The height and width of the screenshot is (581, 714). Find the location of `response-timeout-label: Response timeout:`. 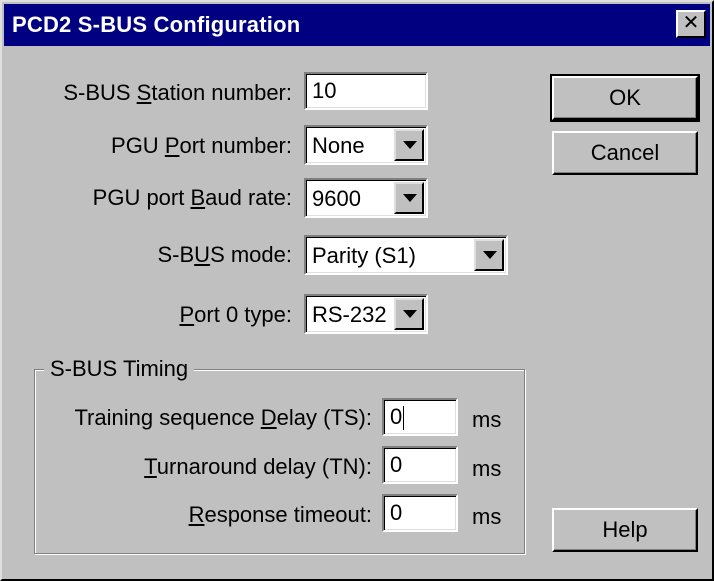

response-timeout-label: Response timeout: is located at coordinates (280, 515).